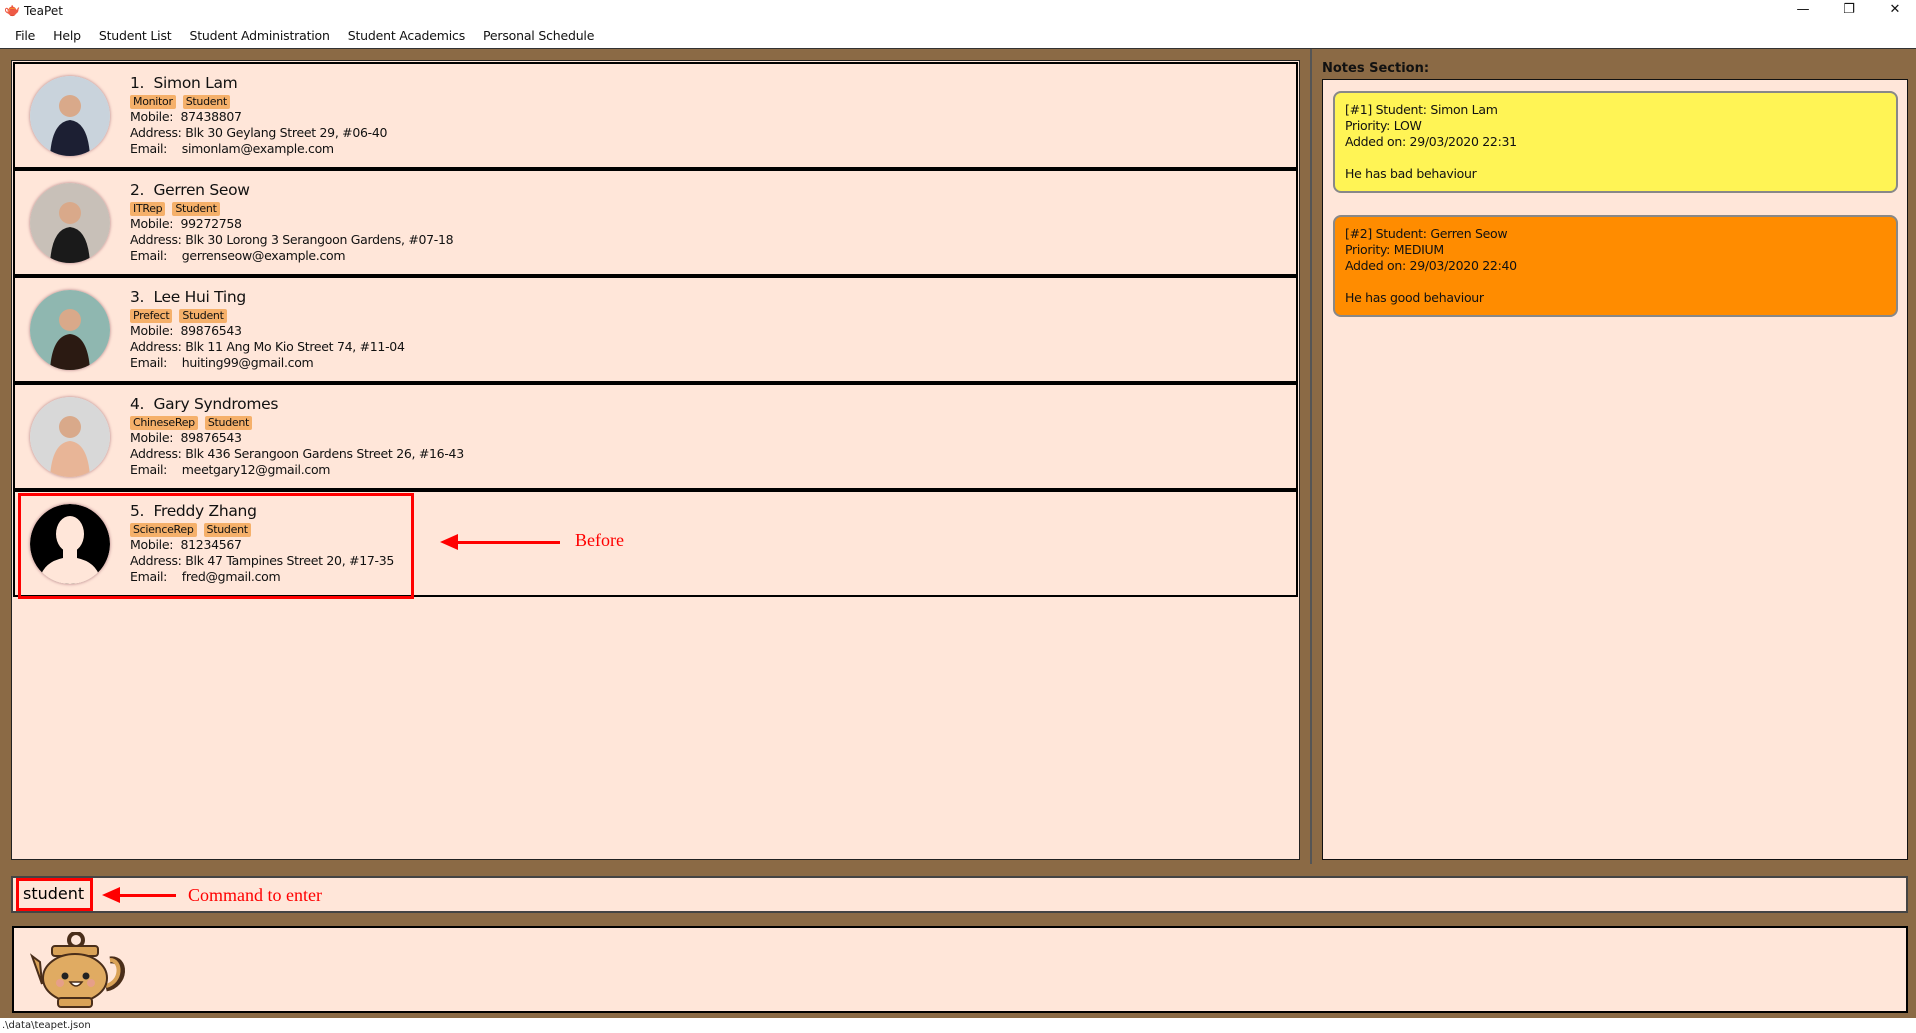 This screenshot has width=1916, height=1033. I want to click on status-bar-path: .\data\teapet.json, so click(46, 1025).